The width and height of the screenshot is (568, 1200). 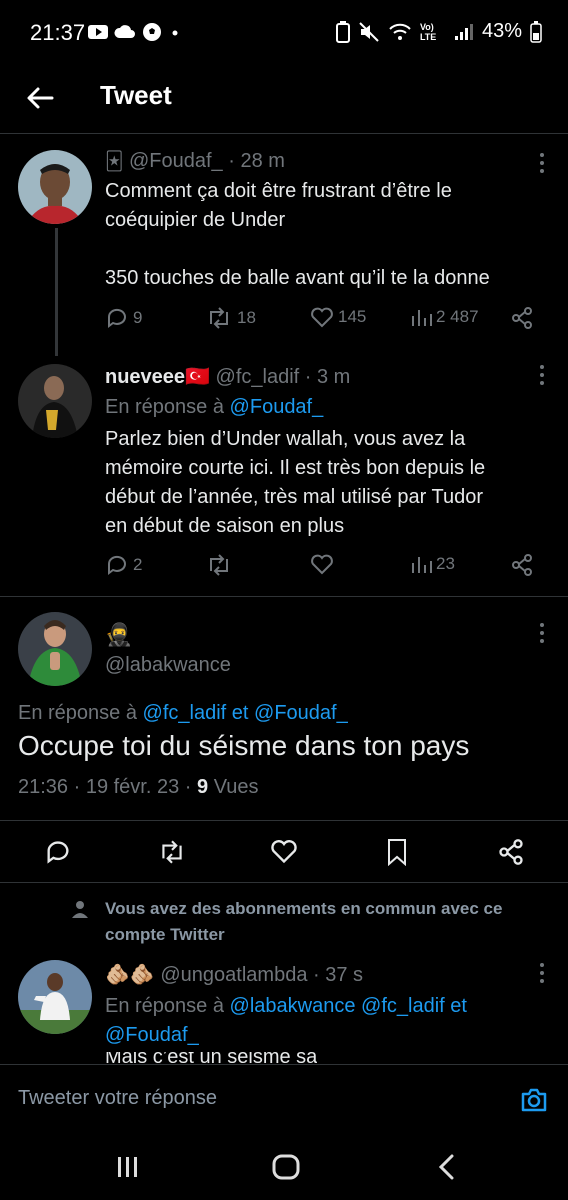 I want to click on tweet-actions: 2 23, so click(x=321, y=568).